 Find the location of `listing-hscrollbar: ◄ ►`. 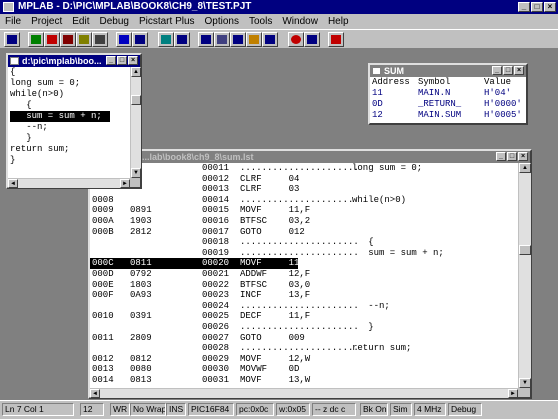

listing-hscrollbar: ◄ ► is located at coordinates (304, 393).